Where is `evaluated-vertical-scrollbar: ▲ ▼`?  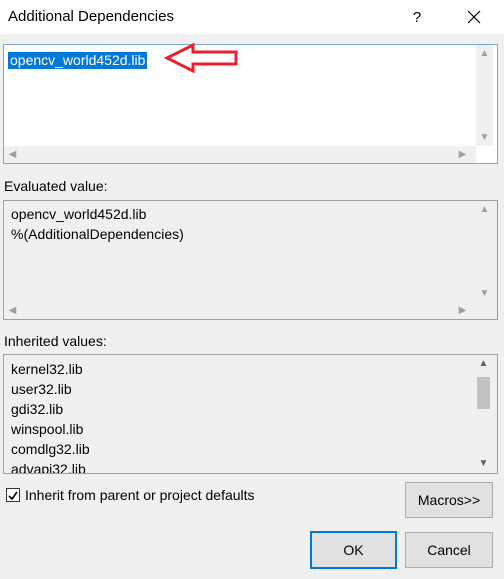
evaluated-vertical-scrollbar: ▲ ▼ is located at coordinates (484, 251).